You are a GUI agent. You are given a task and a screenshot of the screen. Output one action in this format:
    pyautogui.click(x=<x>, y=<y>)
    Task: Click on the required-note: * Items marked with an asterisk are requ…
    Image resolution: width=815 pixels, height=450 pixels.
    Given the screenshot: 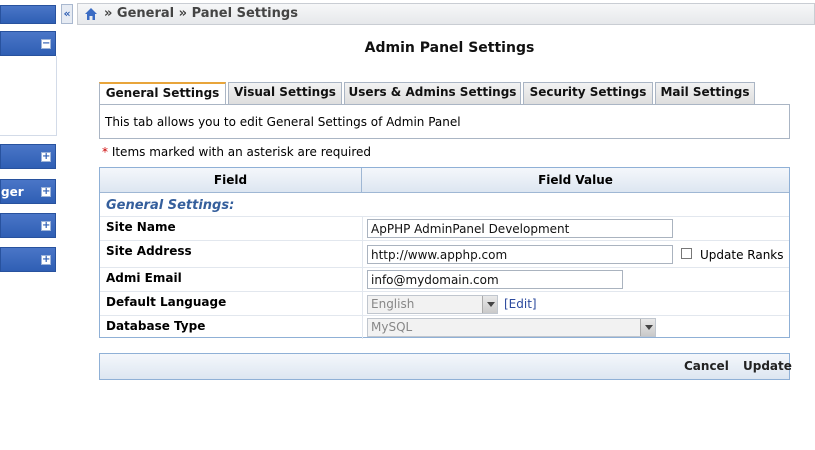 What is the action you would take?
    pyautogui.click(x=236, y=152)
    